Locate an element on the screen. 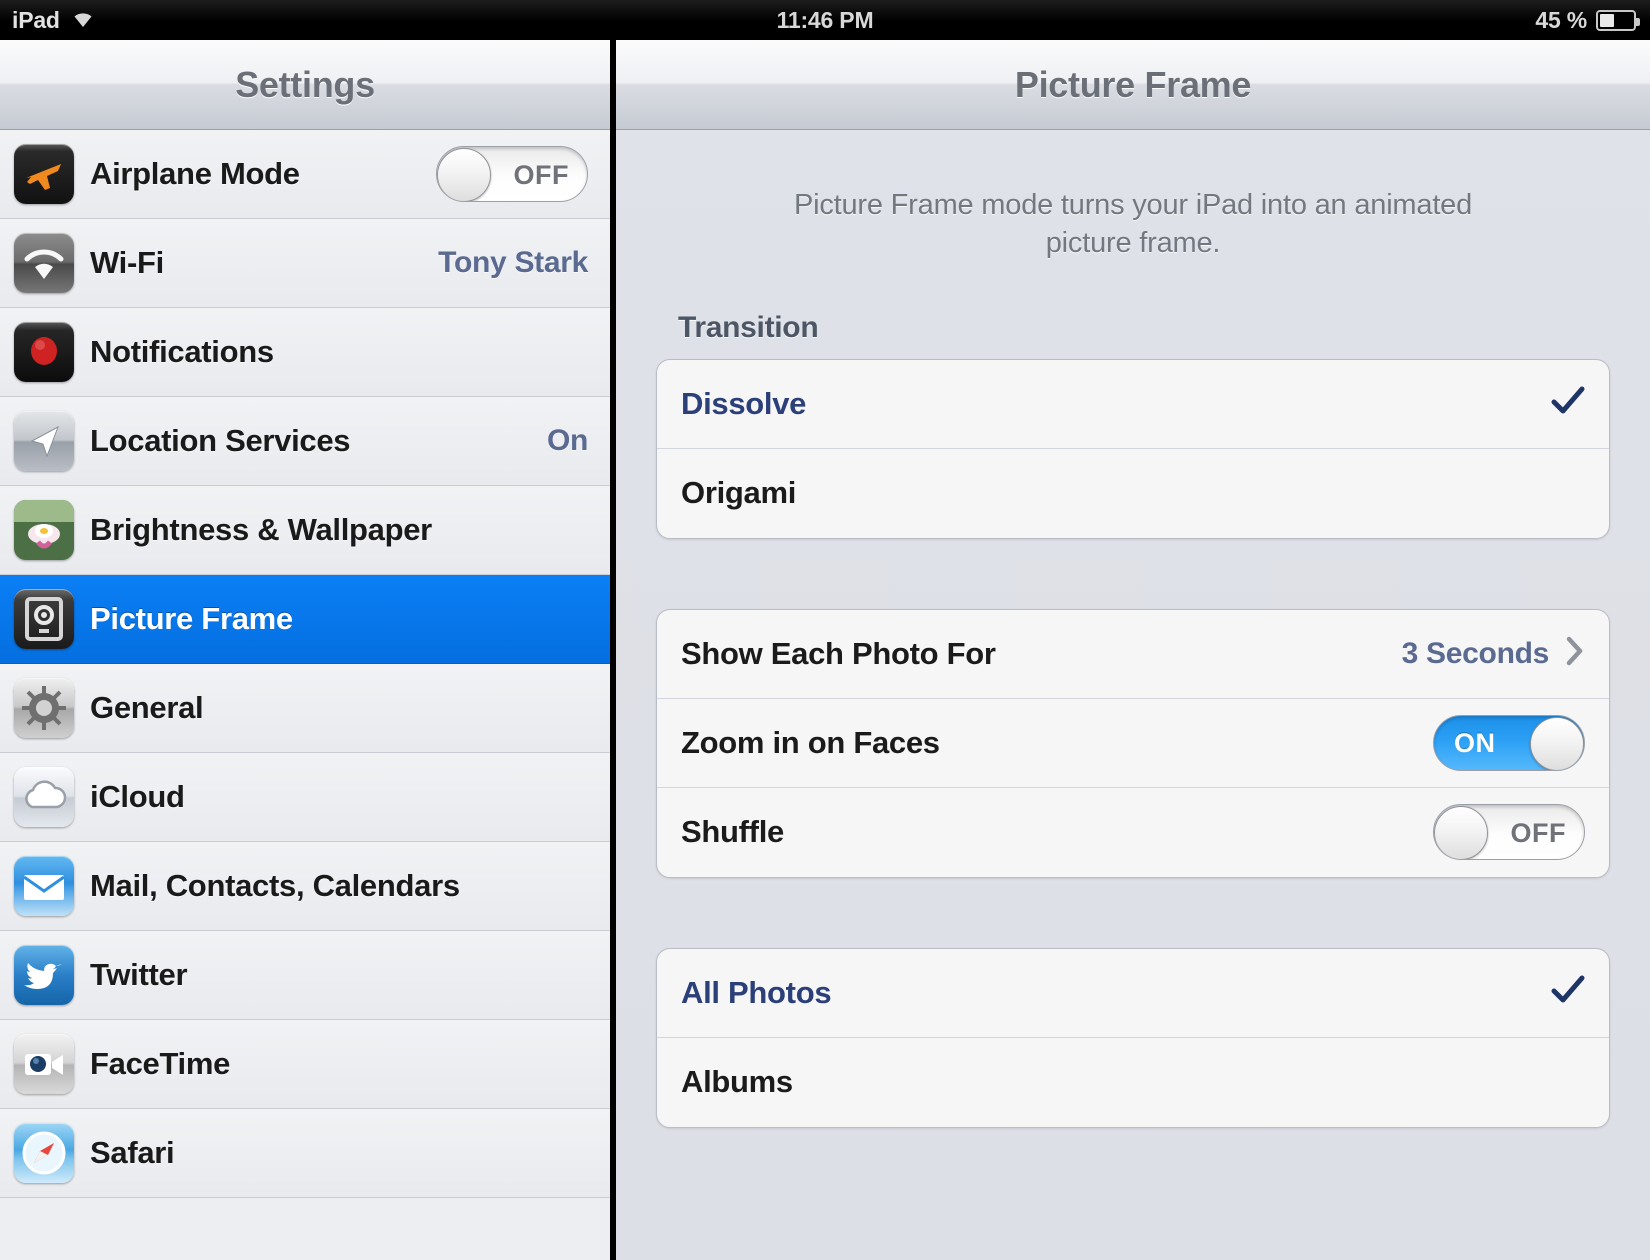  photo-source-group: All Photos Albums is located at coordinates (1133, 1037).